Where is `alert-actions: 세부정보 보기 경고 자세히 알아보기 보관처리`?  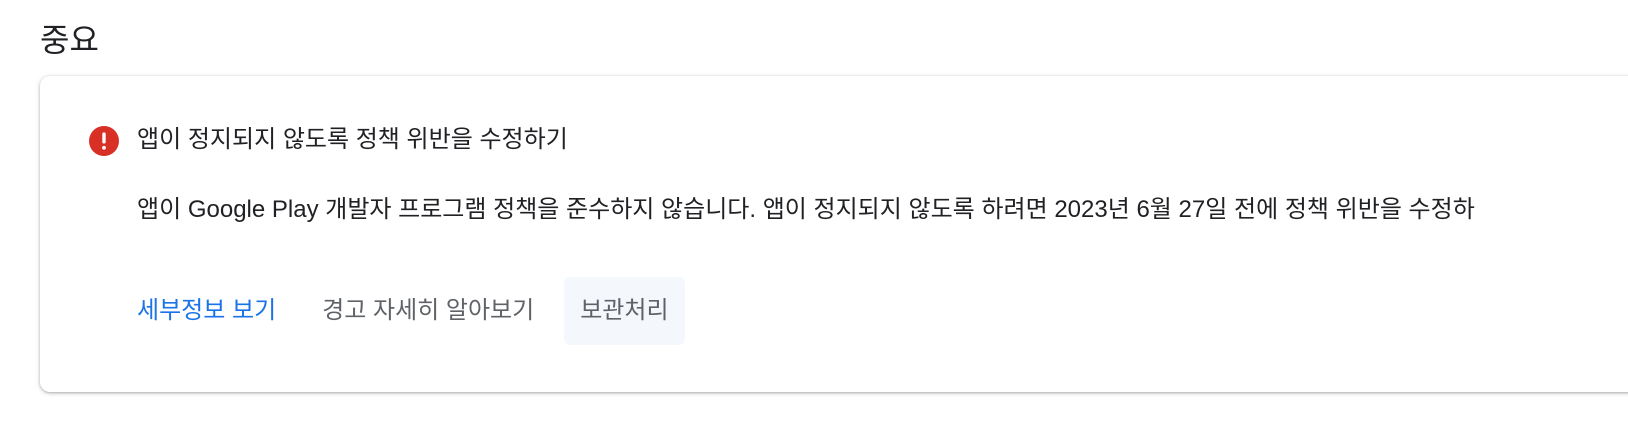
alert-actions: 세부정보 보기 경고 자세히 알아보기 보관처리 is located at coordinates (403, 311).